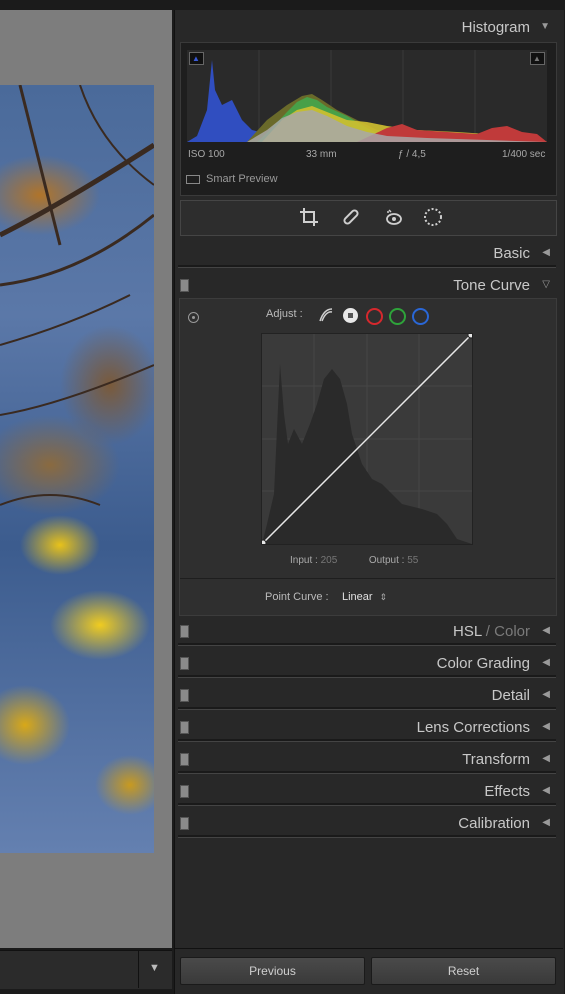 This screenshot has height=994, width=565. I want to click on exif-focal-length: 33 mm, so click(321, 154).